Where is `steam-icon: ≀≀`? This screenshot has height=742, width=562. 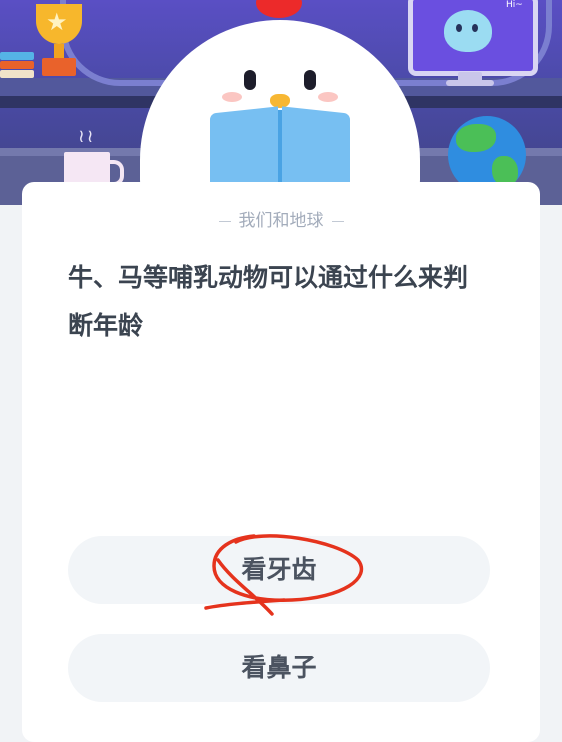 steam-icon: ≀≀ is located at coordinates (87, 136).